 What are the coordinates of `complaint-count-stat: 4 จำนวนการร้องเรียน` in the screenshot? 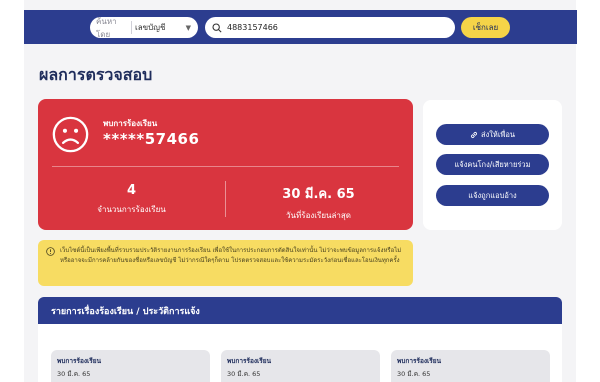 It's located at (131, 199).